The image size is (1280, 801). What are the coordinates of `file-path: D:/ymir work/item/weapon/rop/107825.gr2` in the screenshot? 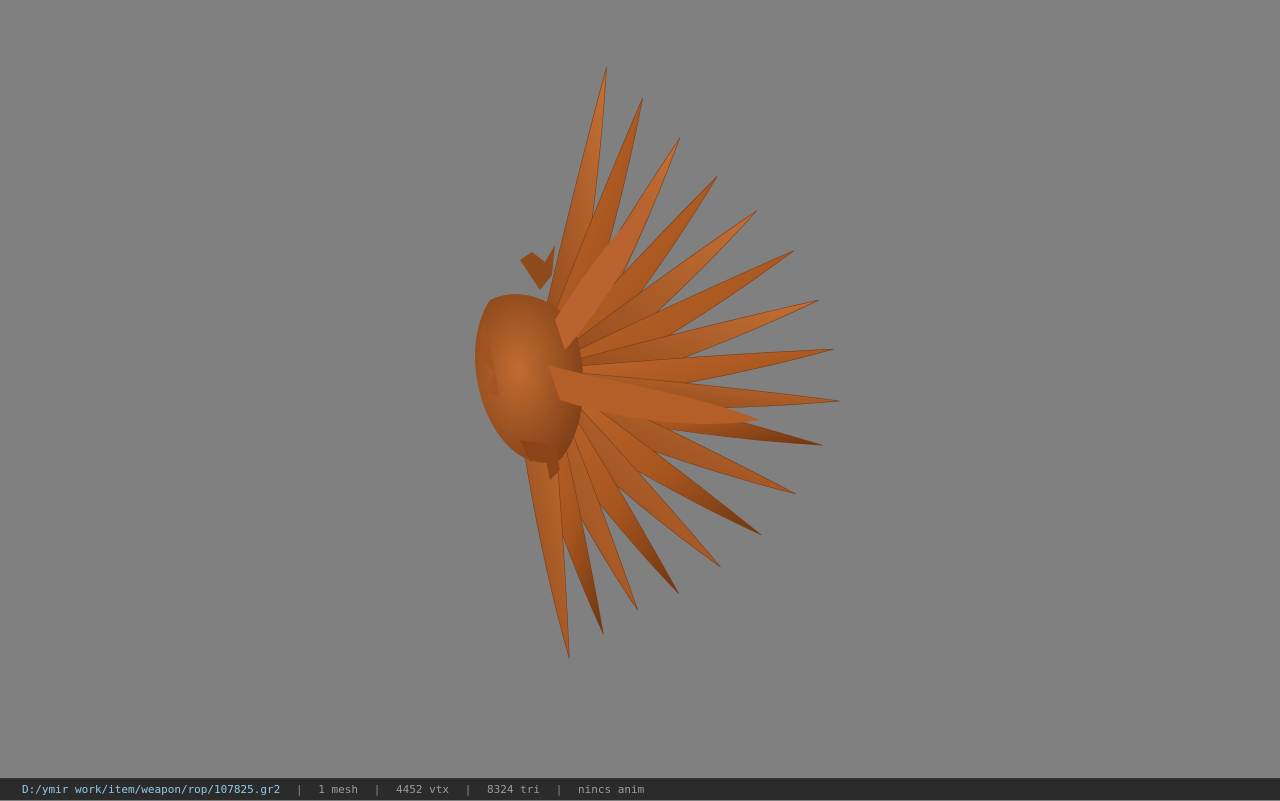 It's located at (151, 789).